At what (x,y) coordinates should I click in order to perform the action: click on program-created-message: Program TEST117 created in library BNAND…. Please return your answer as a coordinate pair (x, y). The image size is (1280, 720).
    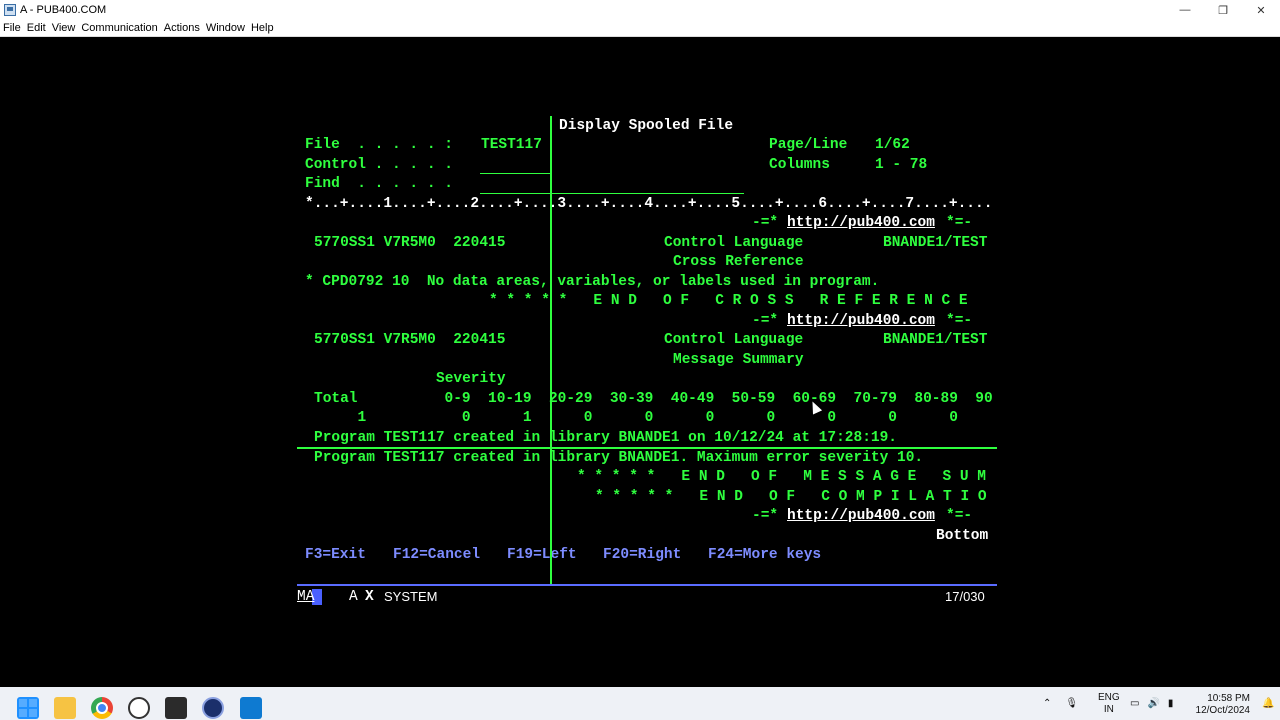
    Looking at the image, I should click on (605, 438).